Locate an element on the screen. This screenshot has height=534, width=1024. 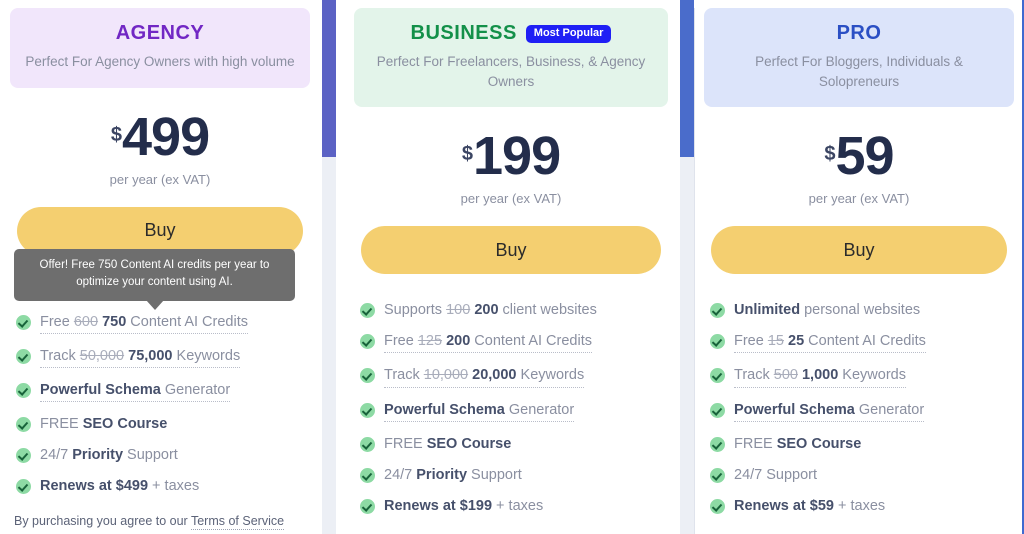
plan-title-row: BUSINESS Most Popular is located at coordinates (511, 33).